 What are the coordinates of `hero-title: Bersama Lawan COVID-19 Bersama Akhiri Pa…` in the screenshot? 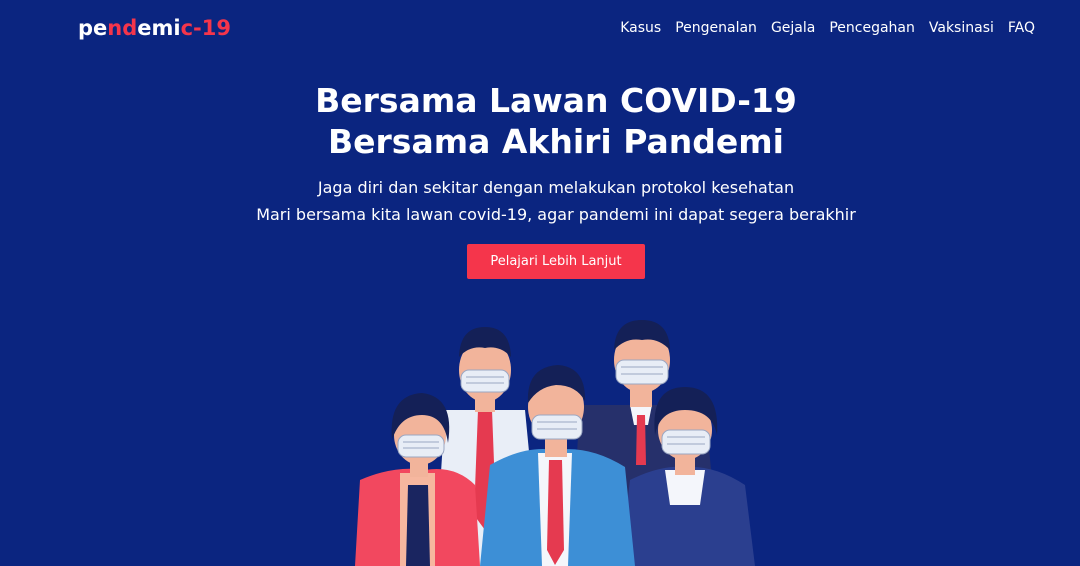 It's located at (540, 121).